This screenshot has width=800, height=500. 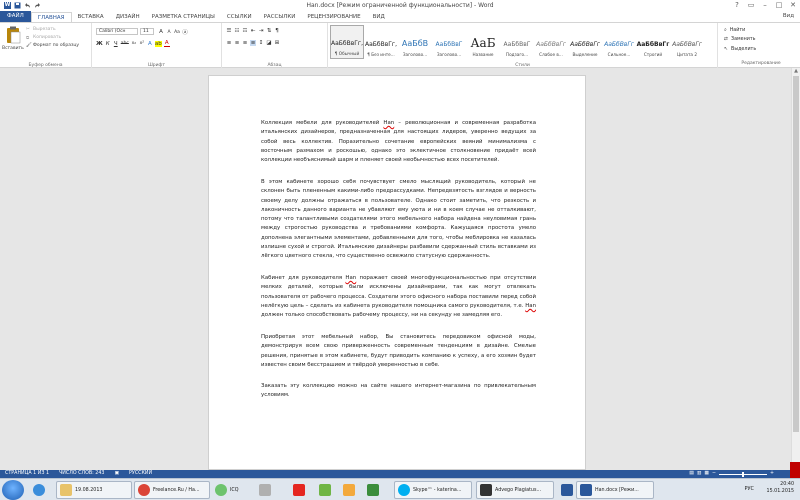 I want to click on multilevel-list-icon: ☶, so click(x=245, y=31).